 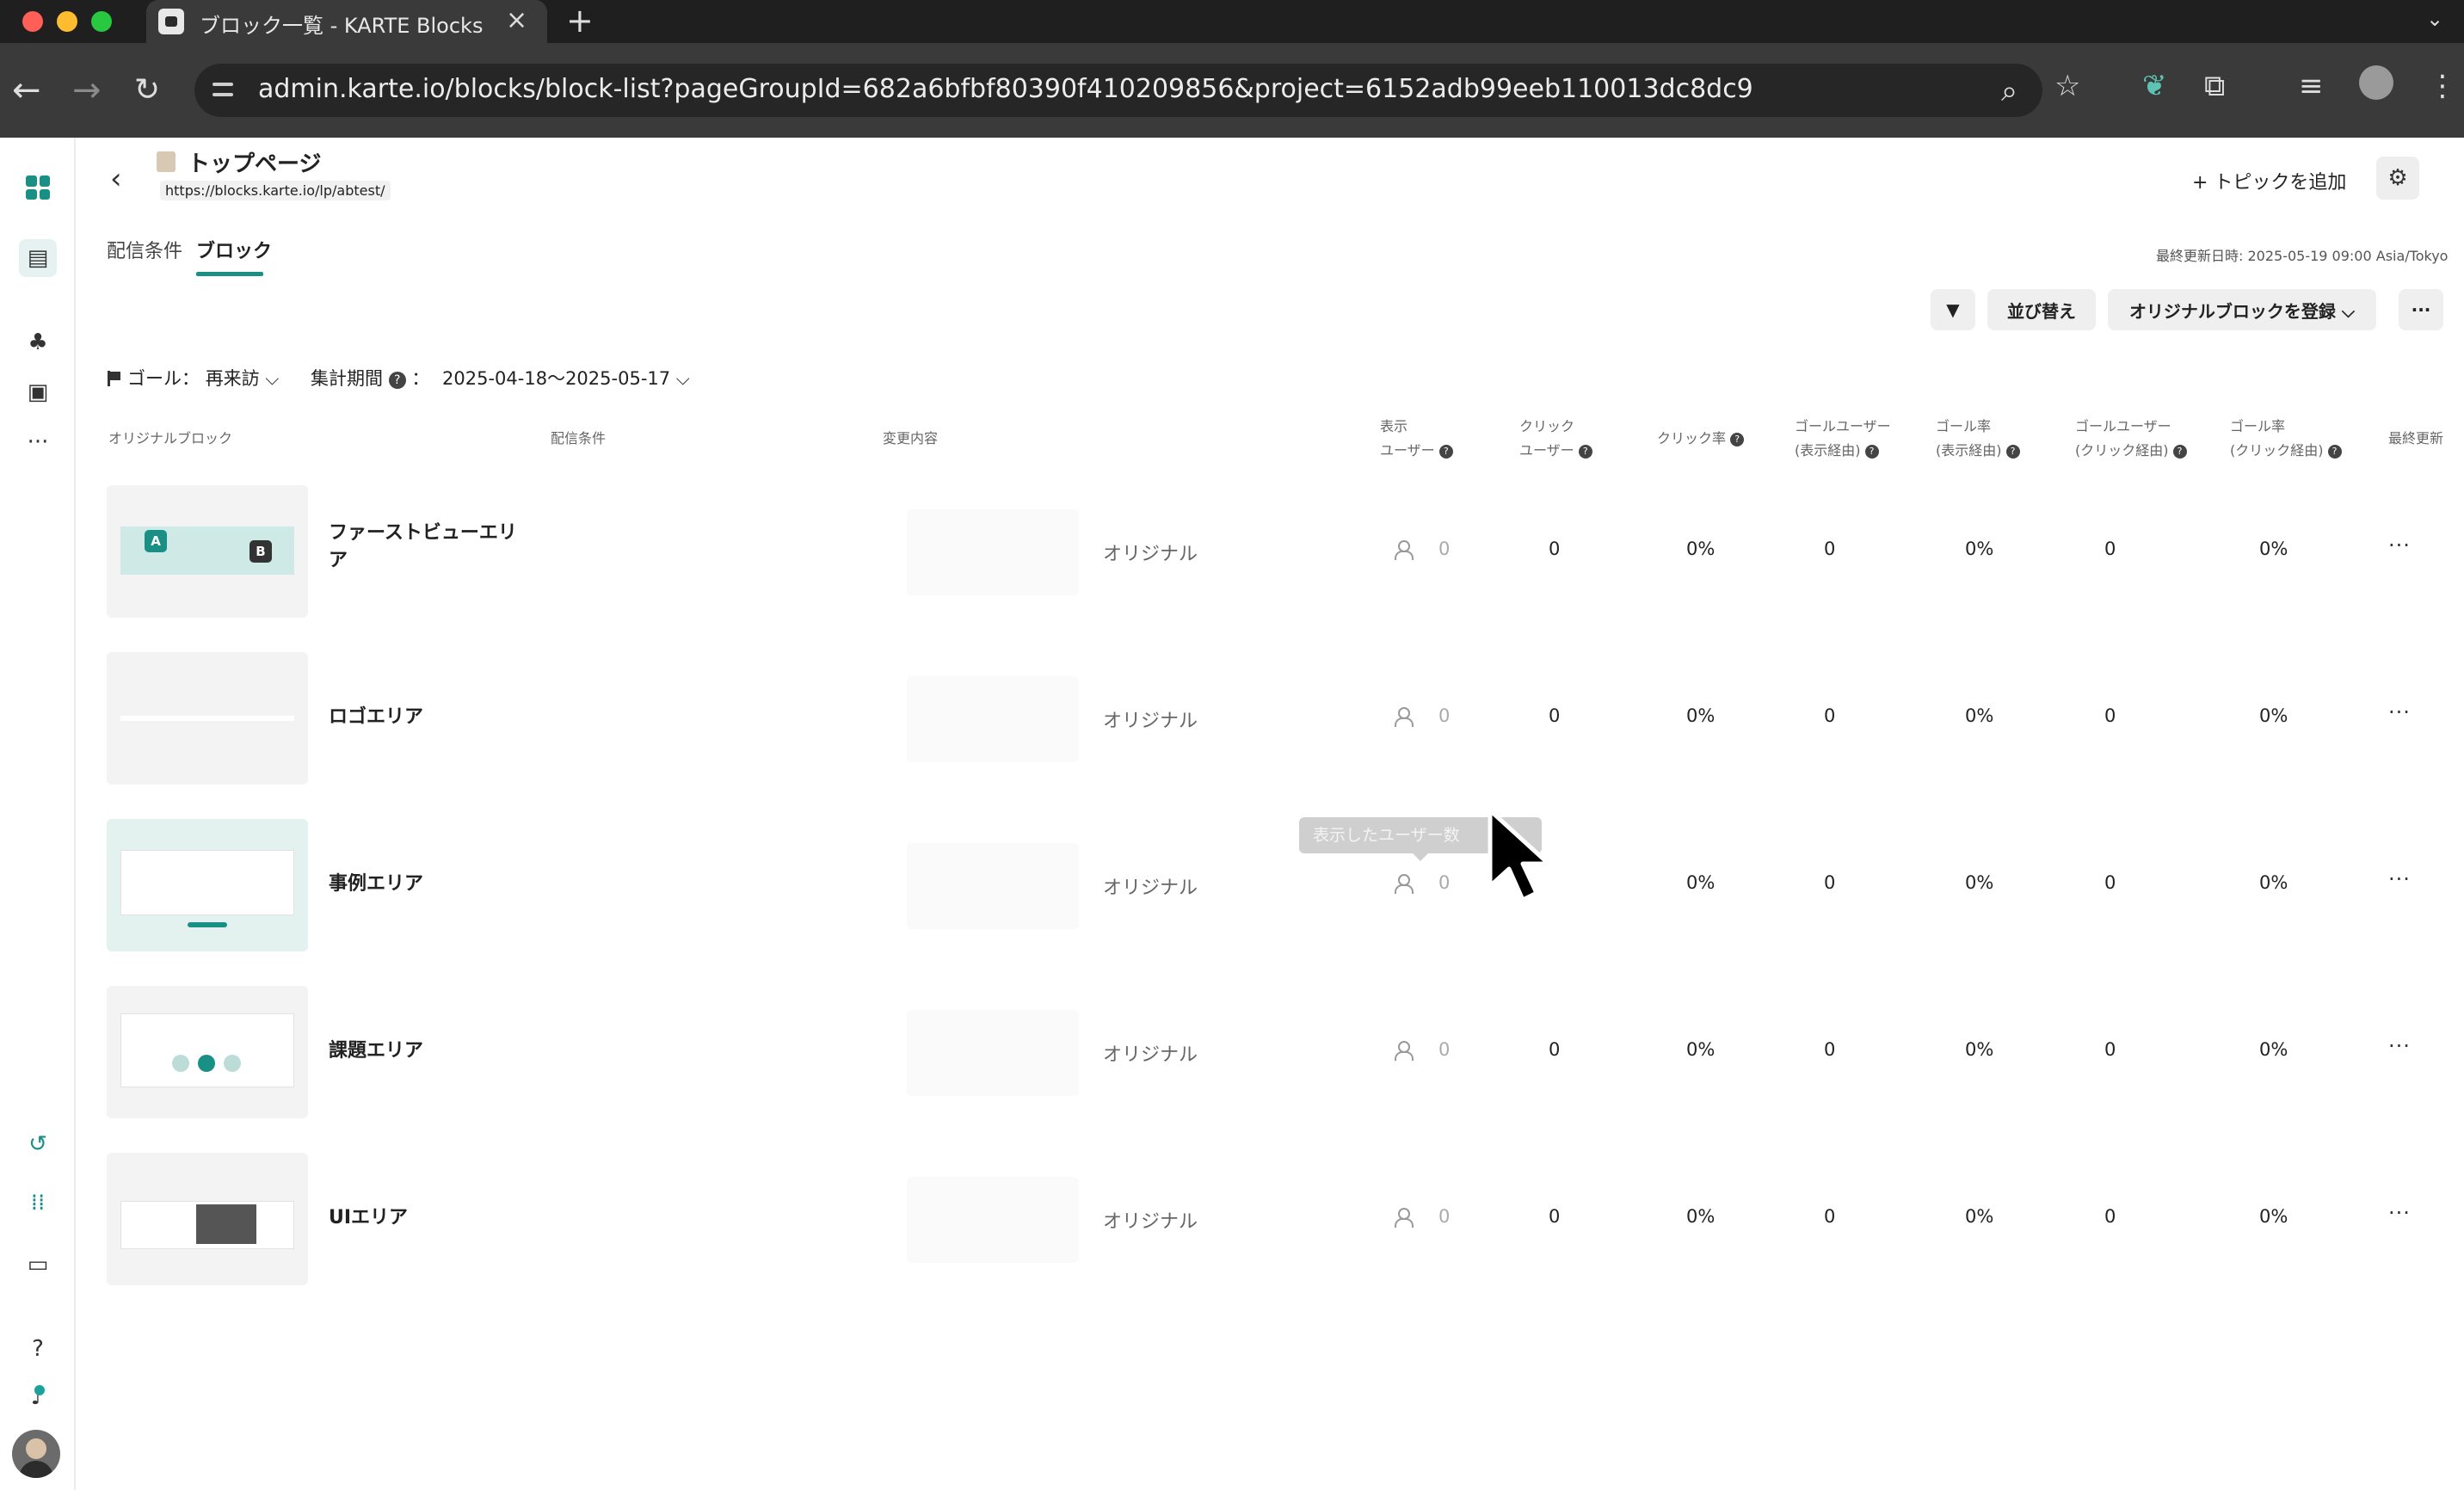 What do you see at coordinates (32, 21) in the screenshot?
I see `close-window-button` at bounding box center [32, 21].